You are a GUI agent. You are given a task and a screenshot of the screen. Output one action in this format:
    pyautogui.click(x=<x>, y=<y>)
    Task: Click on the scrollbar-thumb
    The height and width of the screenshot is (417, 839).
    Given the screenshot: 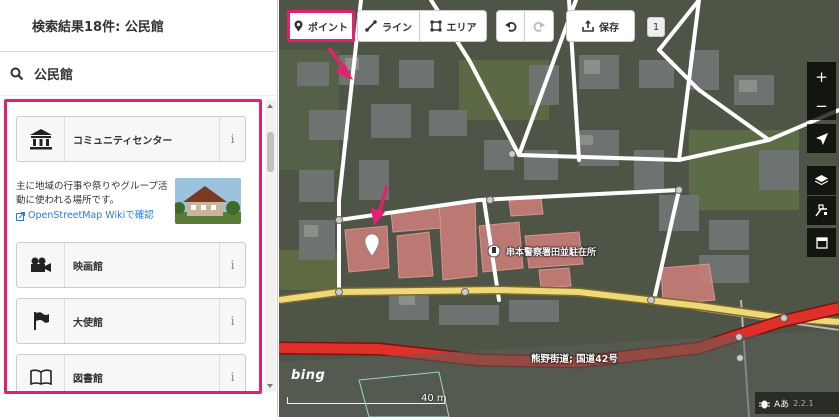 What is the action you would take?
    pyautogui.click(x=270, y=152)
    